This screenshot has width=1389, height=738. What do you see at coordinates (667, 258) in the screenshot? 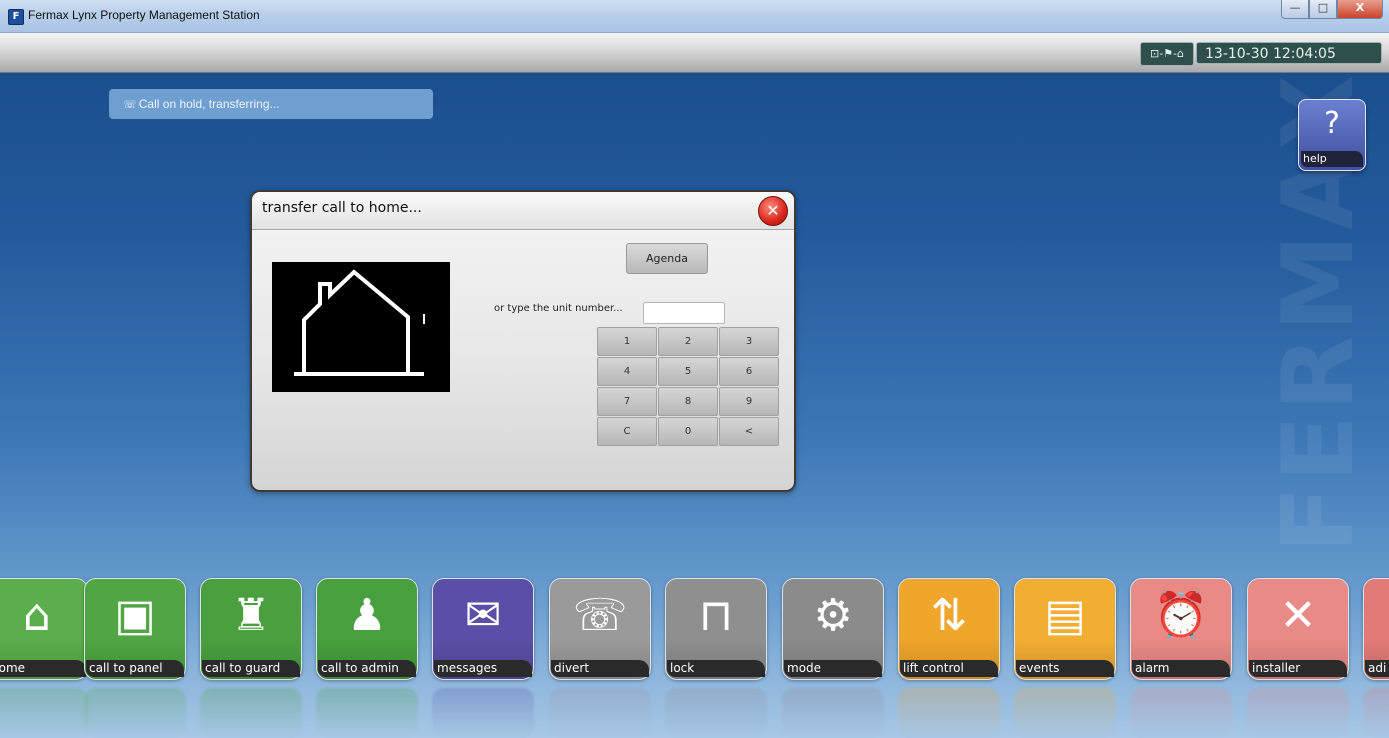
I see `agenda-button: Agenda` at bounding box center [667, 258].